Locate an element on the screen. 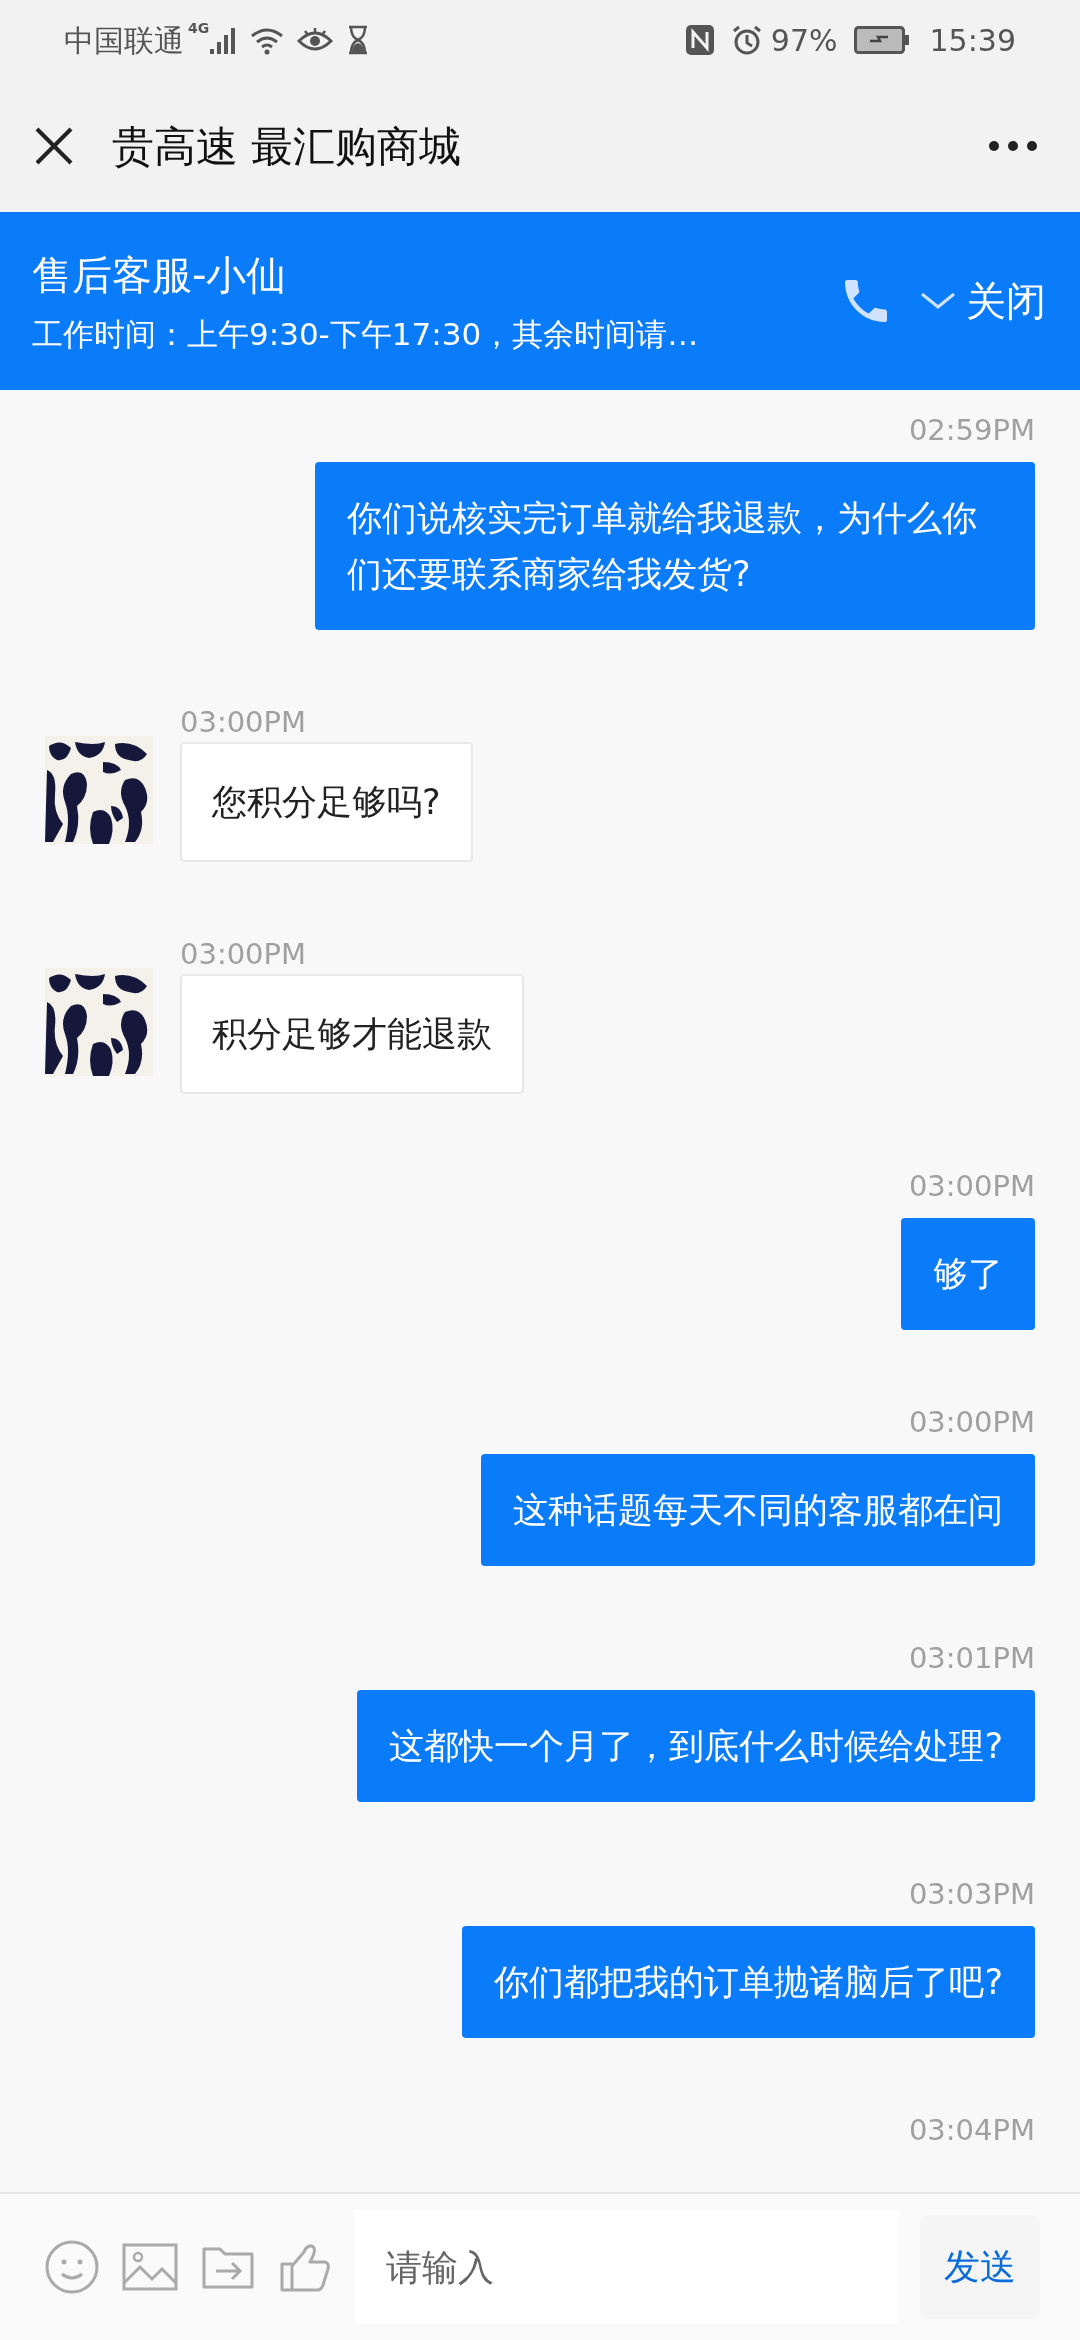  page-title: 贵高速 最汇购商城 is located at coordinates (287, 146).